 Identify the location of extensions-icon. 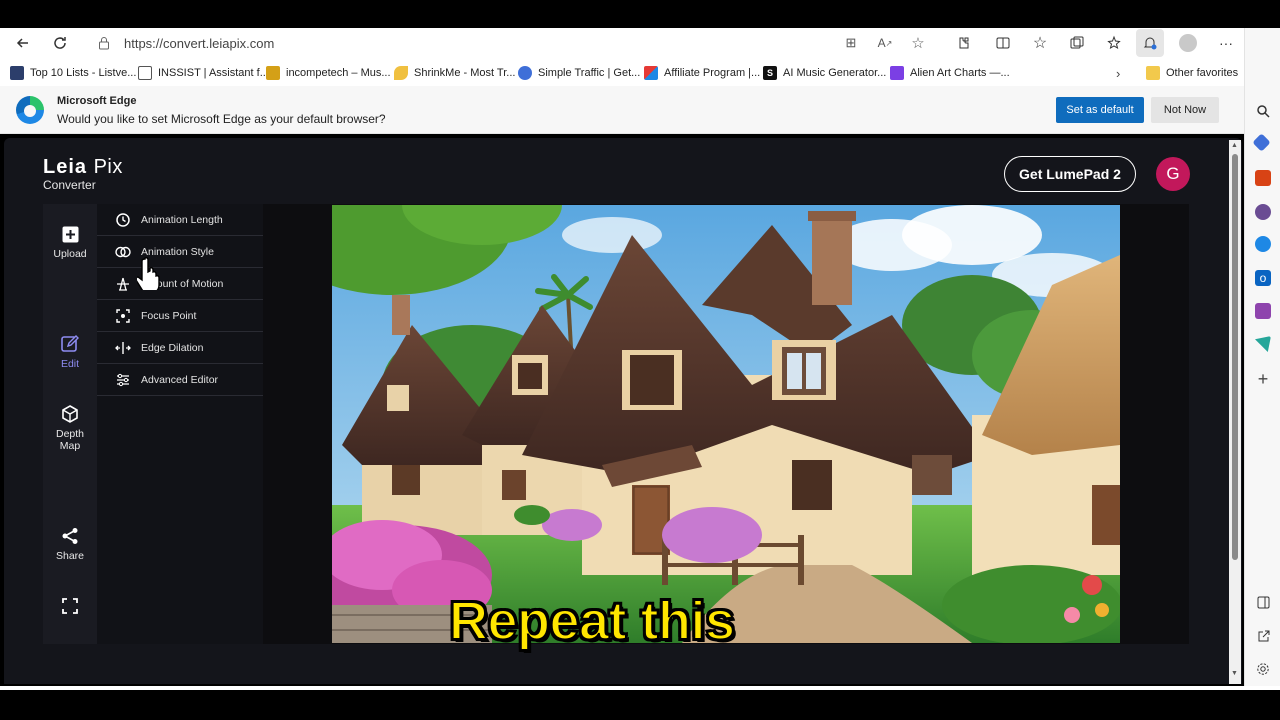
(964, 43).